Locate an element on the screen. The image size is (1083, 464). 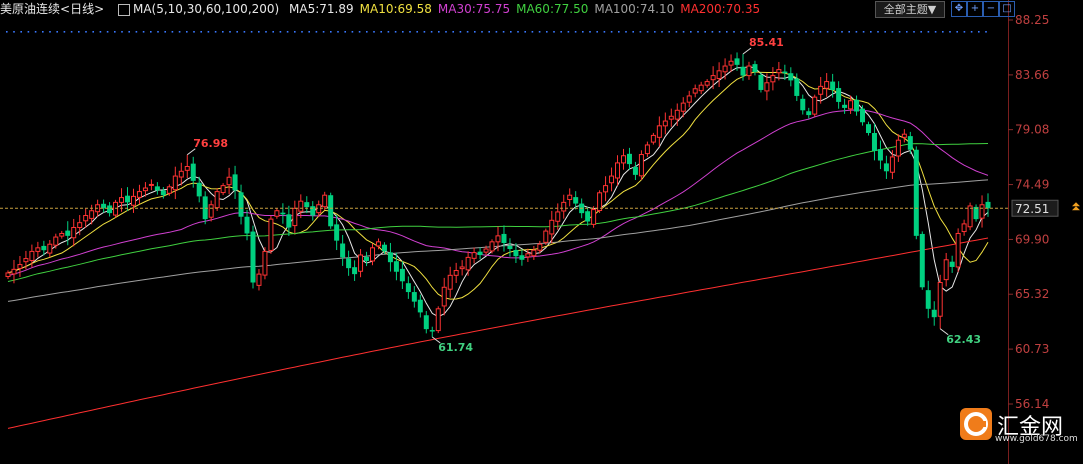
price-annotation: 76.98 is located at coordinates (210, 143).